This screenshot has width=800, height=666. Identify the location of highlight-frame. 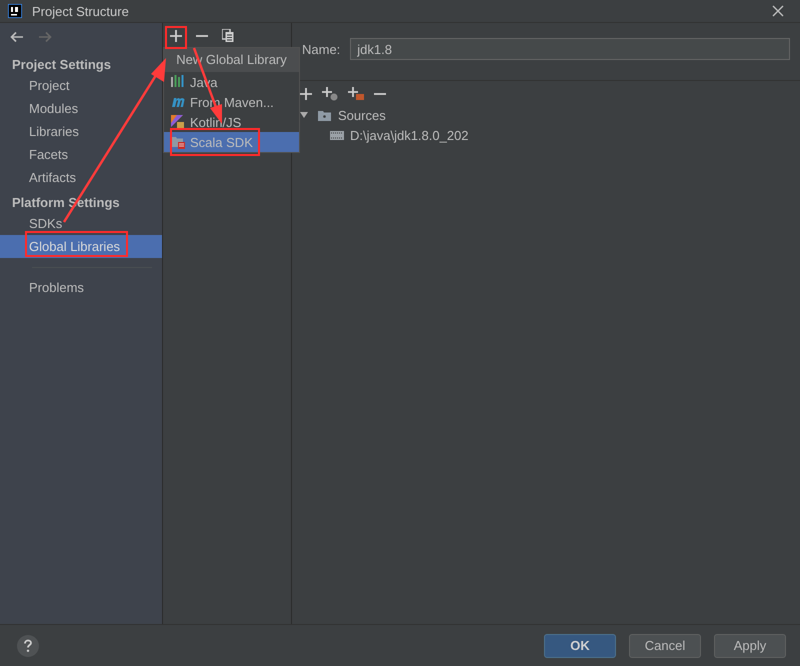
(176, 37).